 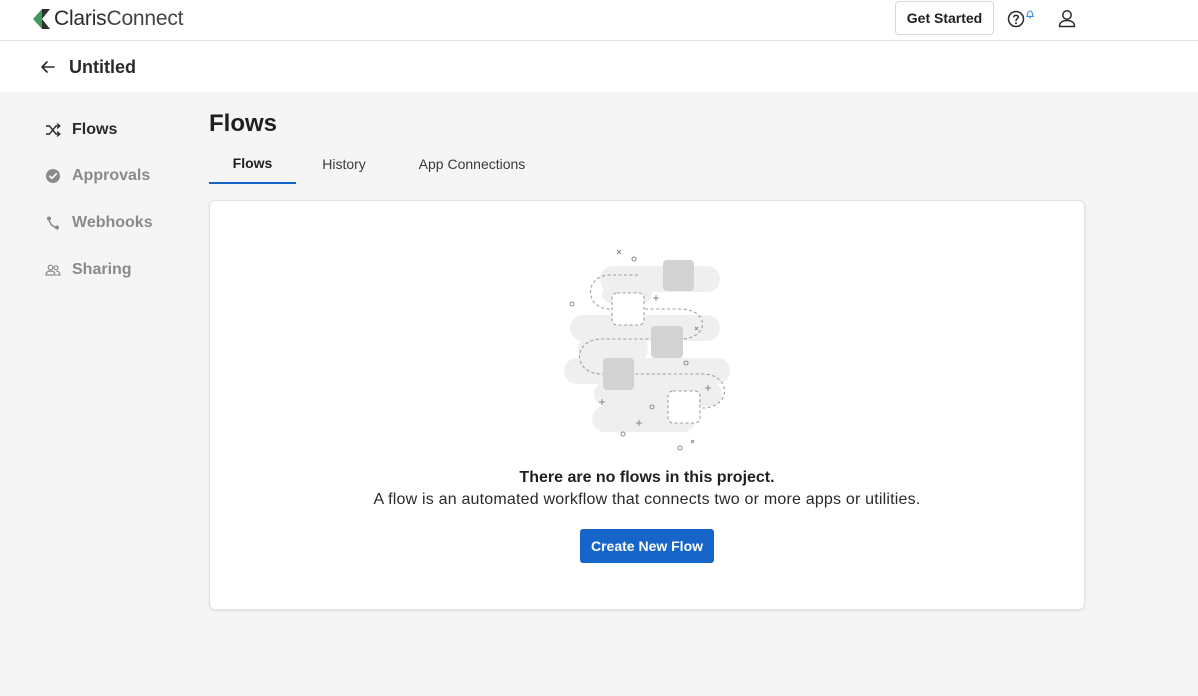 I want to click on empty-flows-illustration, so click(x=647, y=350).